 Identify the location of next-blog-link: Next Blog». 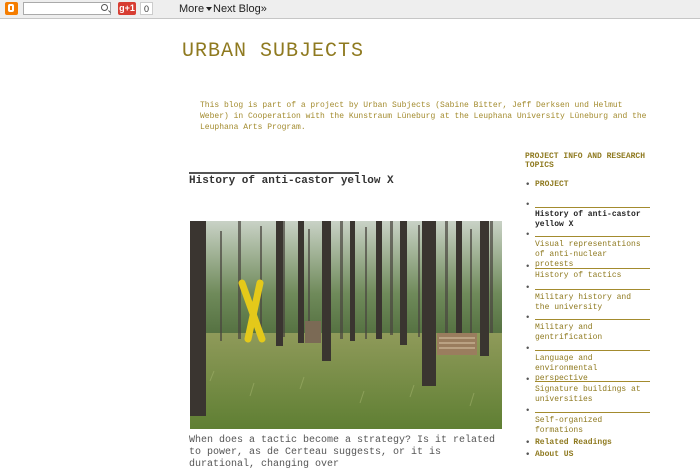
(240, 9).